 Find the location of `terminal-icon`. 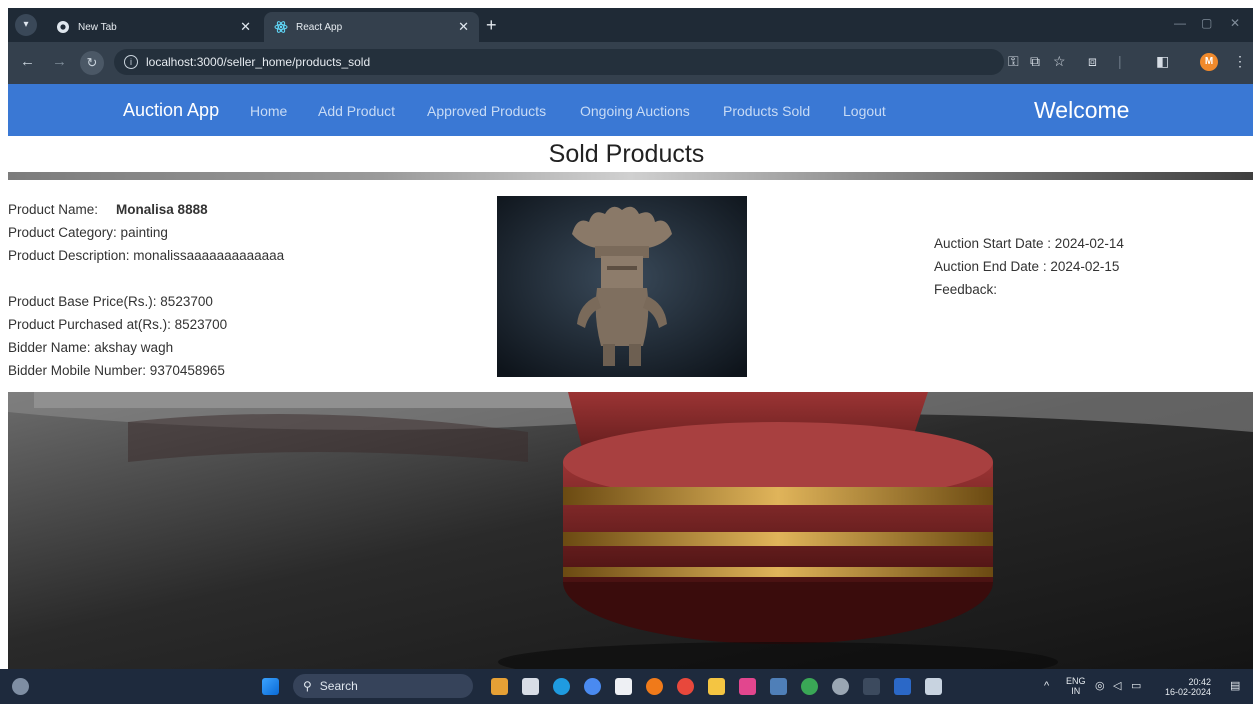

terminal-icon is located at coordinates (871, 686).